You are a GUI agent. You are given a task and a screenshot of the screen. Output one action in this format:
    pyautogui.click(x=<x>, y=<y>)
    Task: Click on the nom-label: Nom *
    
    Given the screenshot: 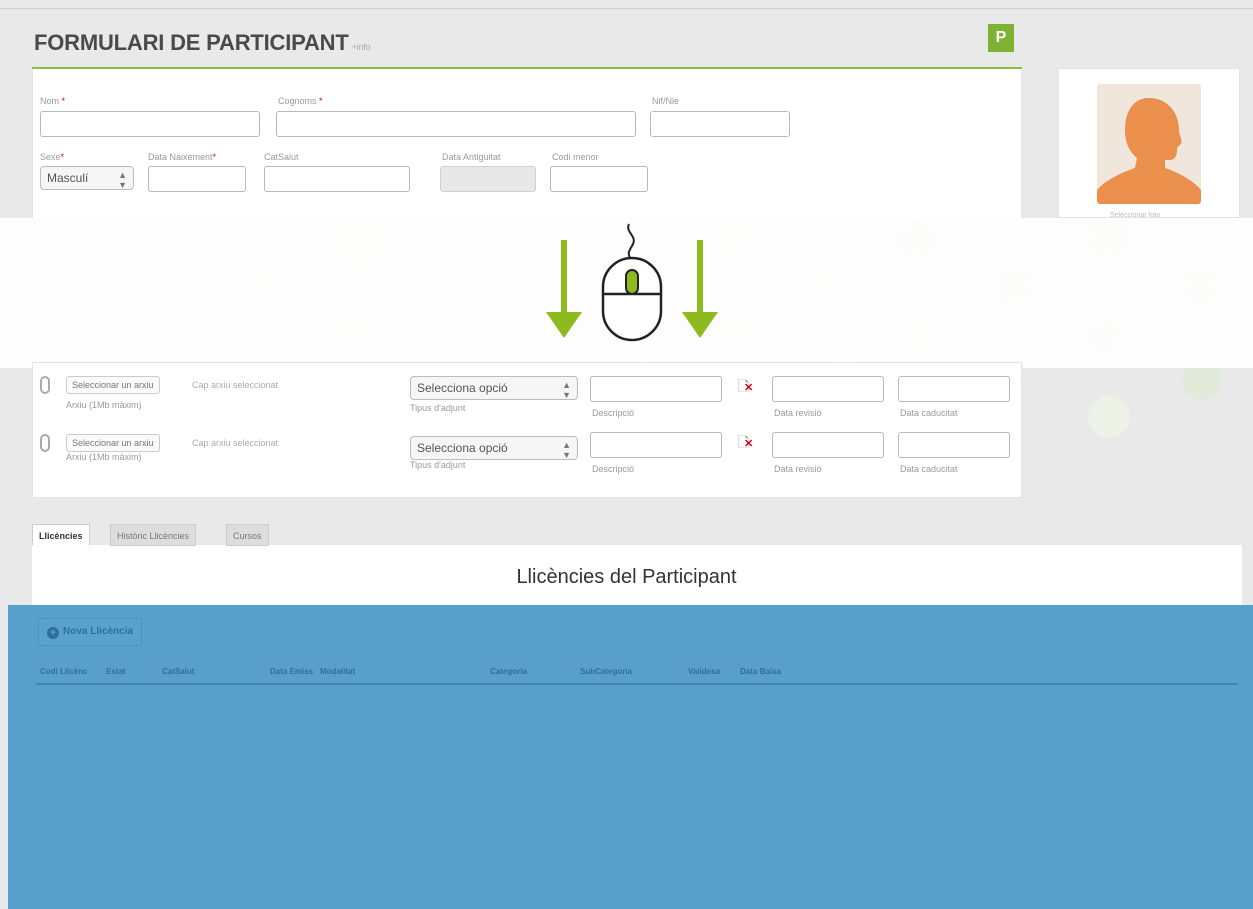 What is the action you would take?
    pyautogui.click(x=52, y=101)
    